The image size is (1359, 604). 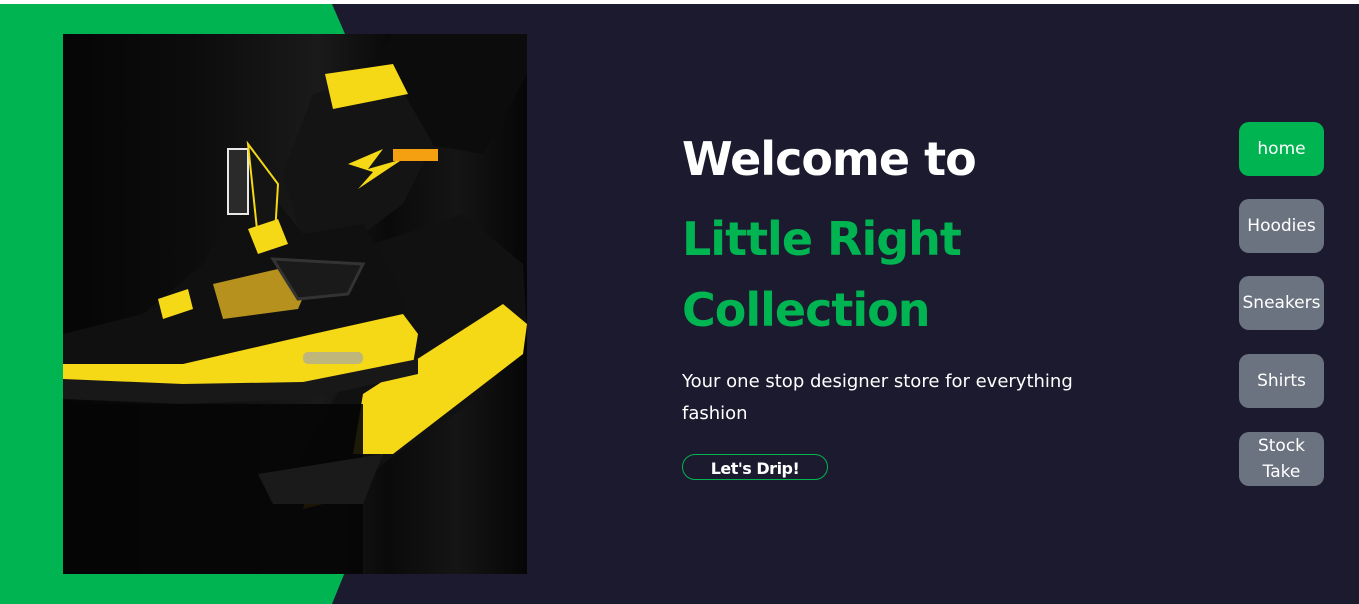 I want to click on brand-title: Little Right Collection, so click(x=822, y=274).